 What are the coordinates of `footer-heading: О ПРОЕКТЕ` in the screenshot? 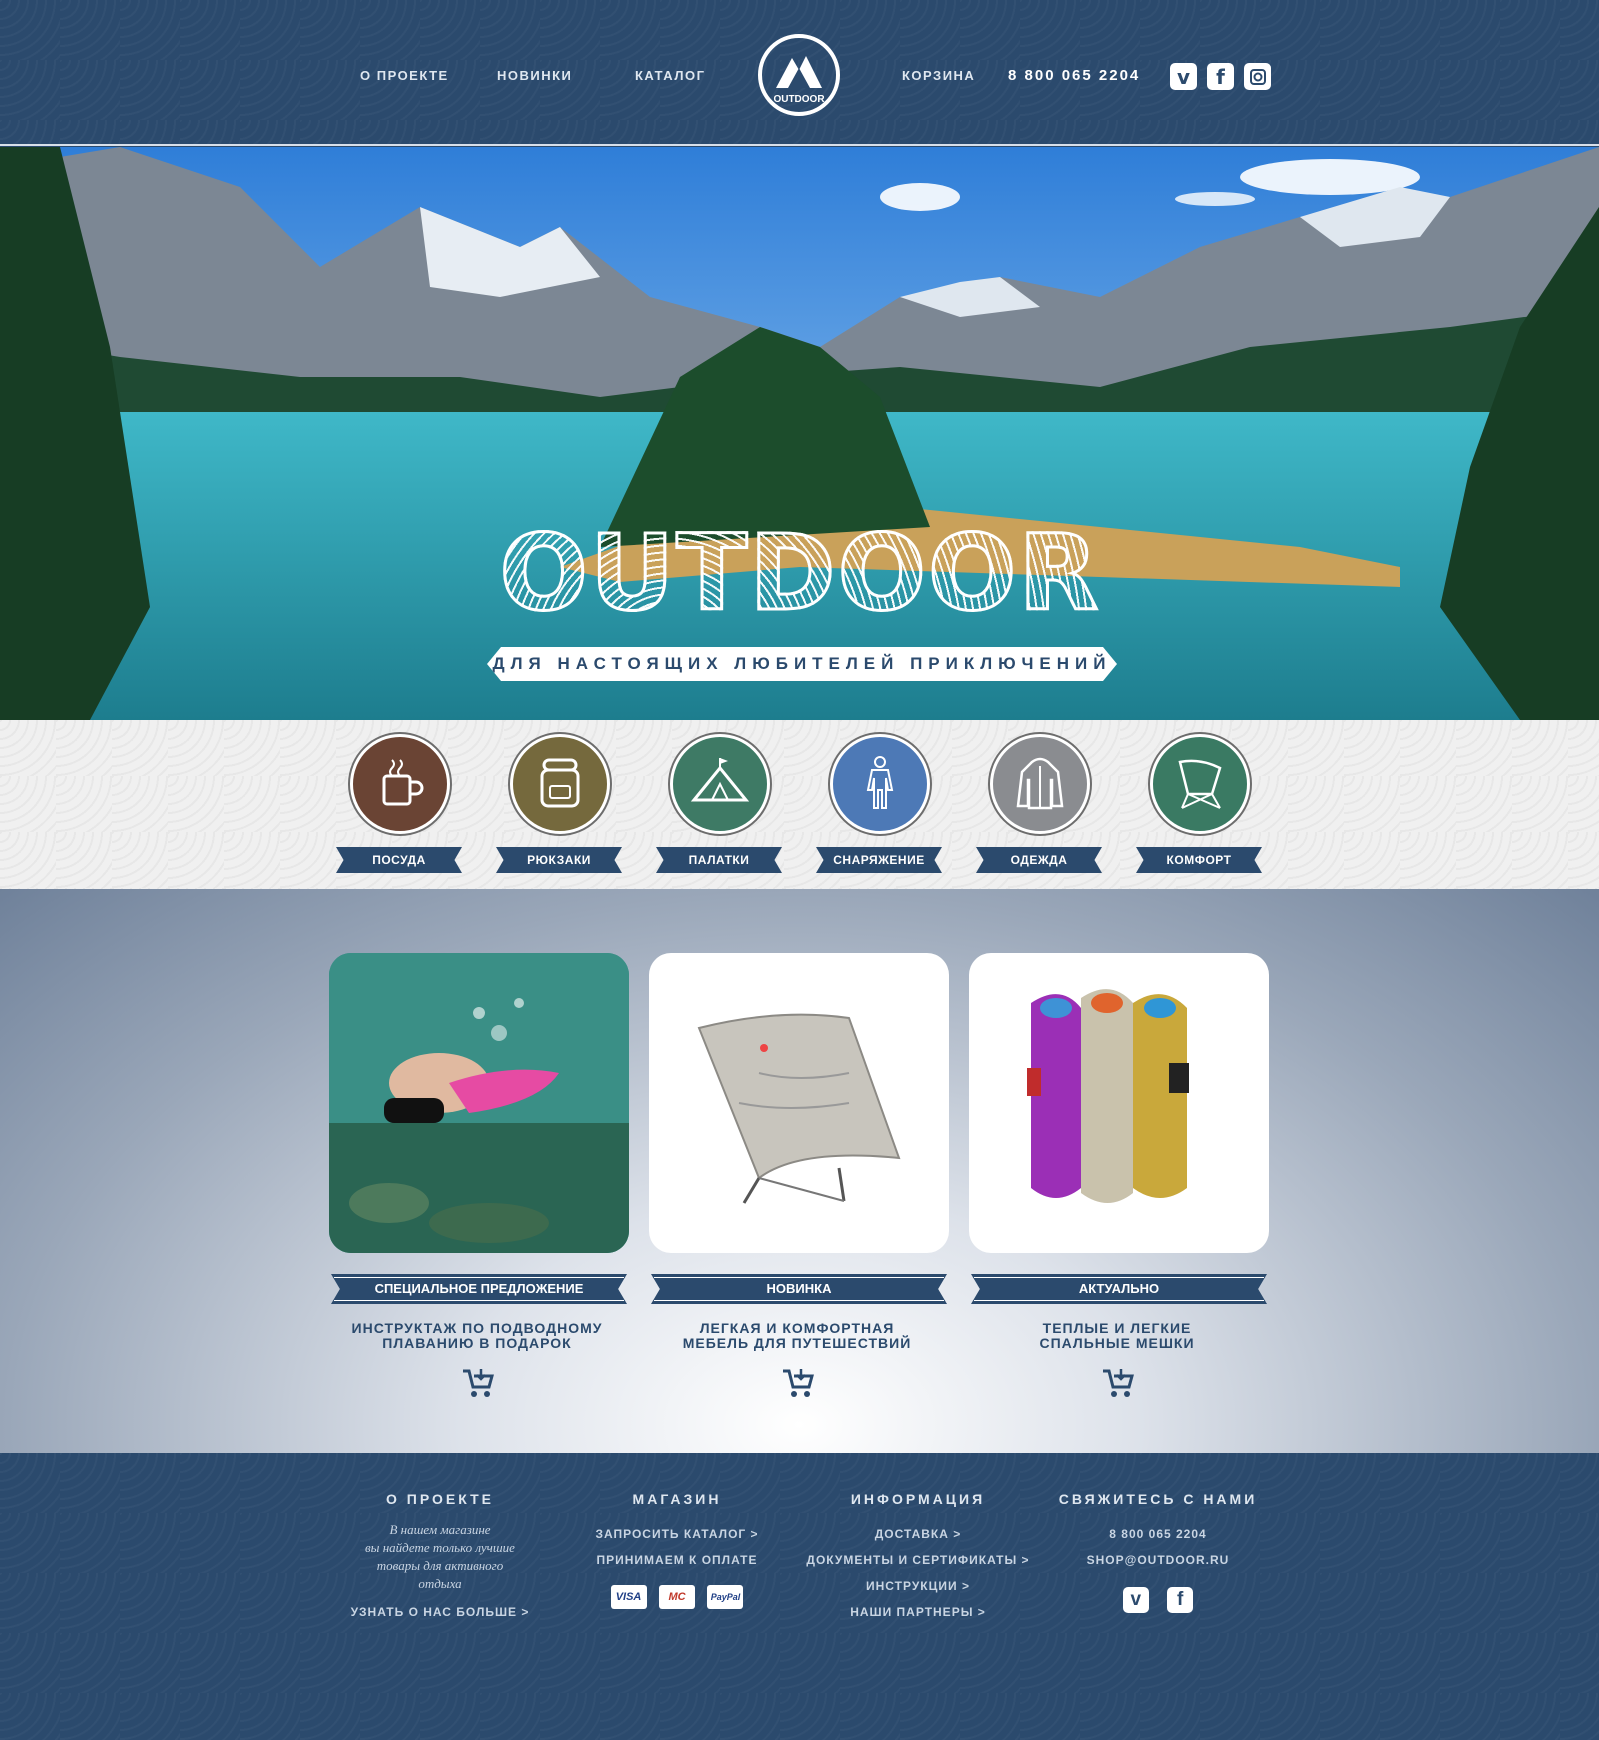 It's located at (439, 1499).